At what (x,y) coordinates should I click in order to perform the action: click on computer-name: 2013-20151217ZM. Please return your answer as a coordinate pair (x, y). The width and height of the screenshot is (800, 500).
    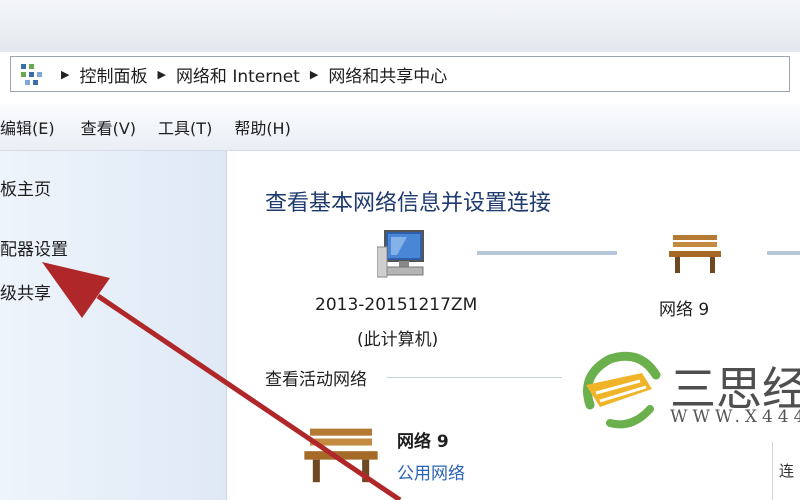
    Looking at the image, I should click on (396, 305).